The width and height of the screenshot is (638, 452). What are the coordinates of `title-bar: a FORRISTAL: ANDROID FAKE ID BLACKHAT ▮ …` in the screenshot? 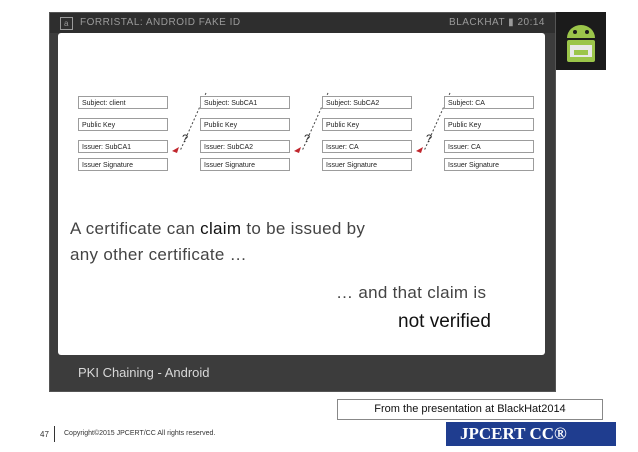 It's located at (302, 23).